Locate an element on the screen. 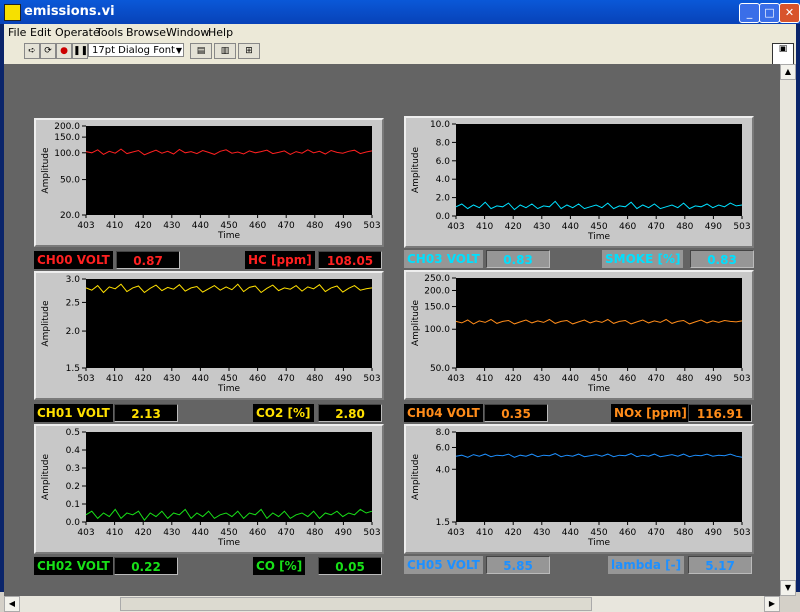 This screenshot has height=612, width=800. close-button: ✕ is located at coordinates (789, 13).